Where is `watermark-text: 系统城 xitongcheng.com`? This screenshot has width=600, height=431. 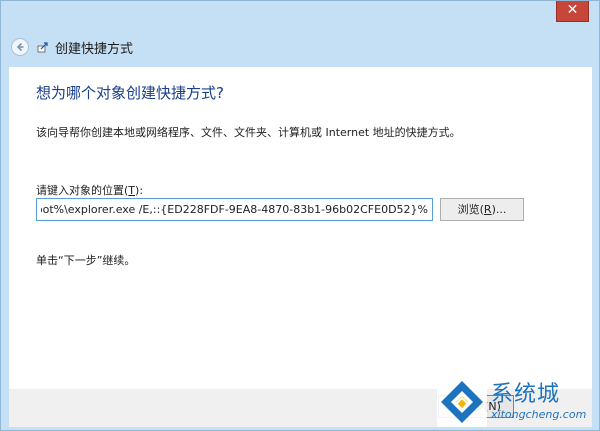
watermark-text: 系统城 xitongcheng.com is located at coordinates (538, 402).